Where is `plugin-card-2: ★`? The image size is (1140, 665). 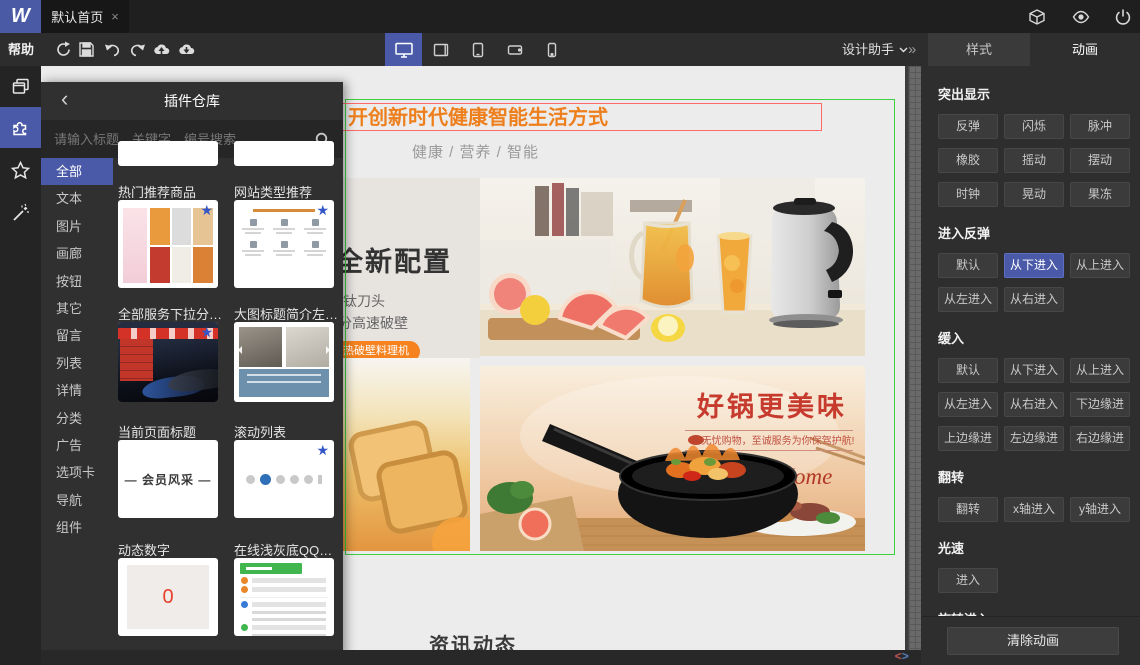 plugin-card-2: ★ is located at coordinates (168, 362).